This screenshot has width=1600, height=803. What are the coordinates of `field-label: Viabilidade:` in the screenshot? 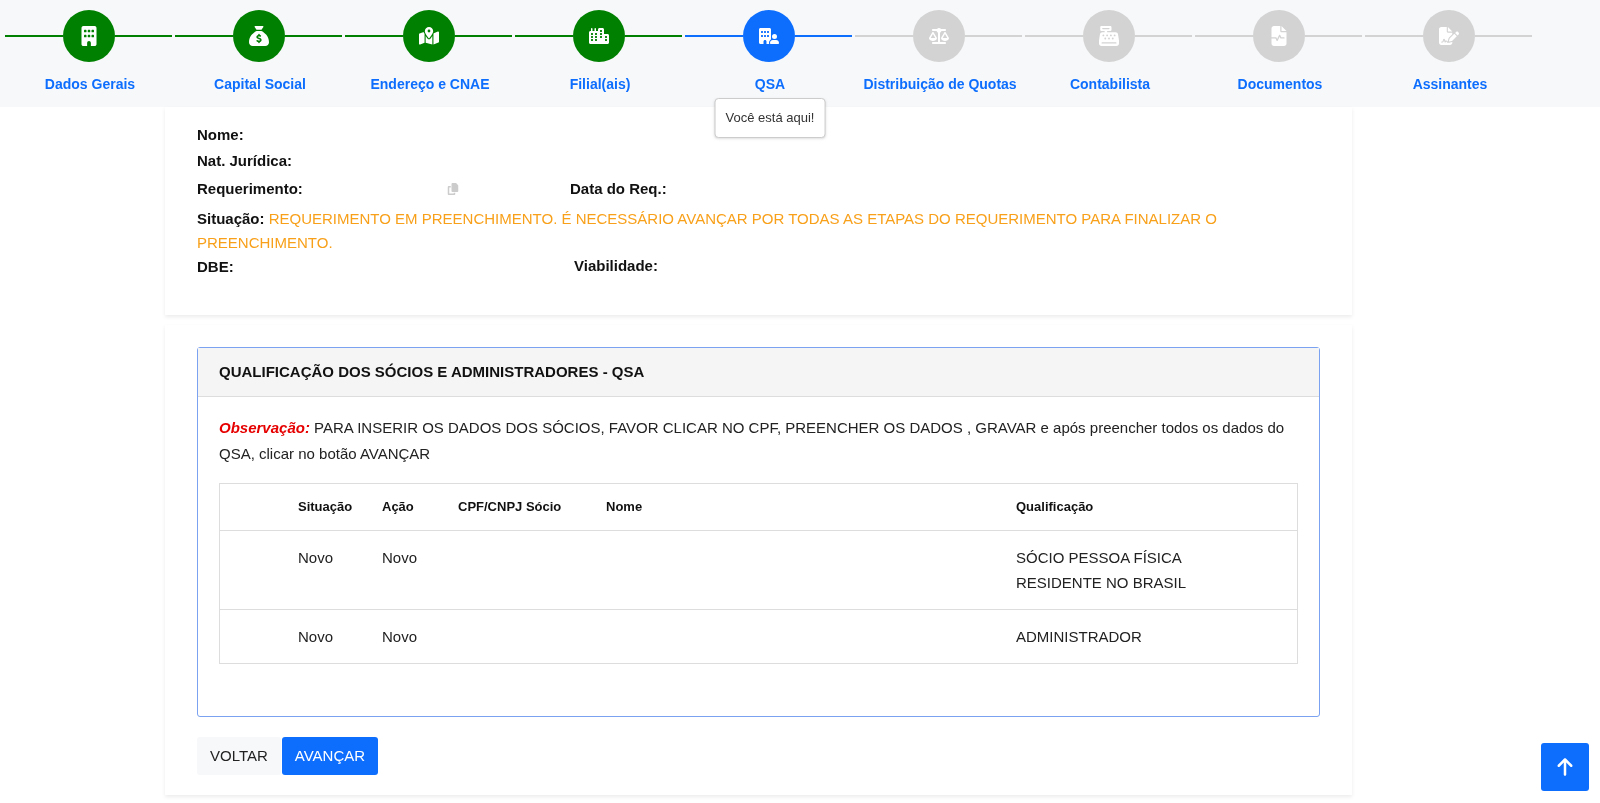 It's located at (616, 266).